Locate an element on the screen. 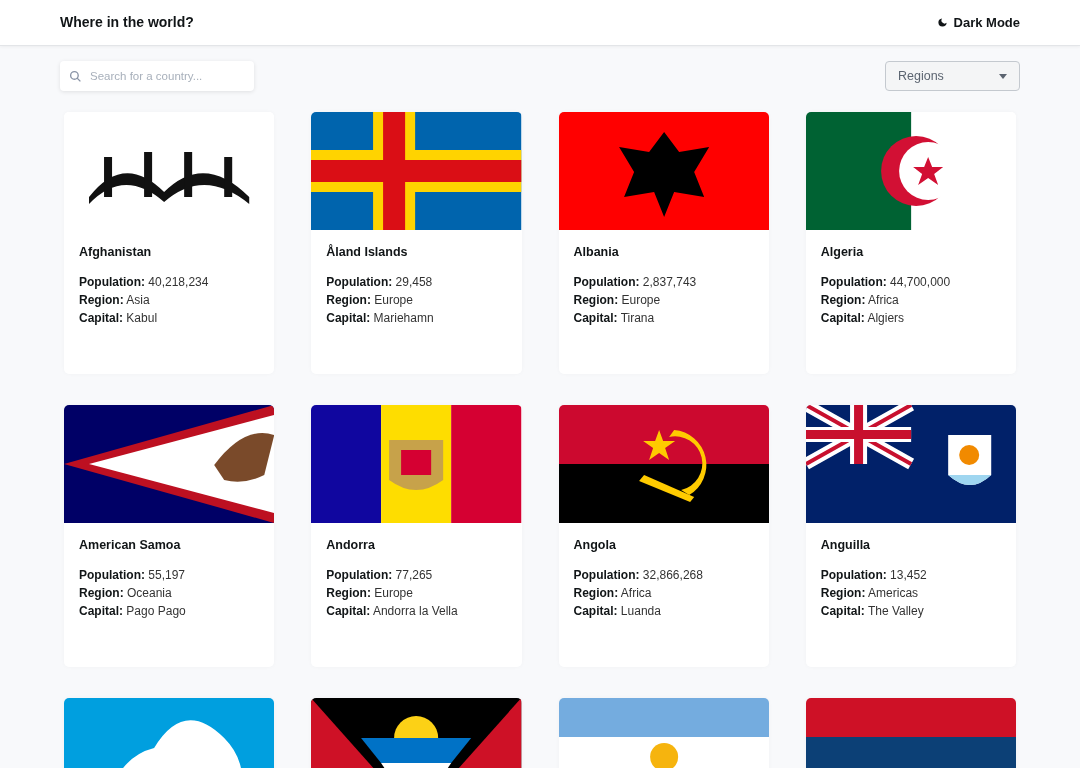 The image size is (1080, 768). country-detail: Capital: Andorra la Vella is located at coordinates (392, 611).